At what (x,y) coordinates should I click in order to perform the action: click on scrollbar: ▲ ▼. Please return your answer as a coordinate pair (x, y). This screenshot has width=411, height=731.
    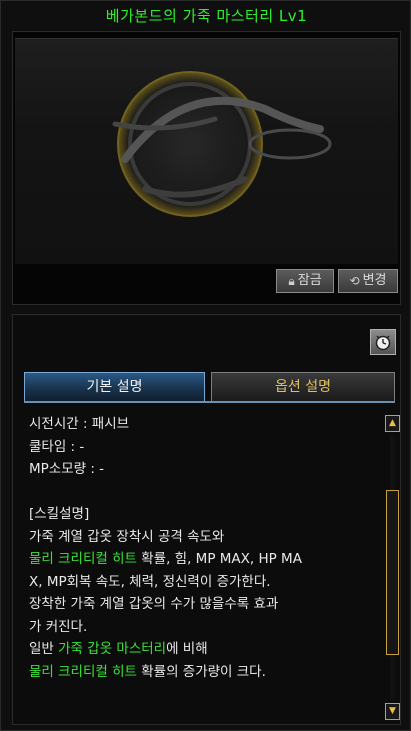
    Looking at the image, I should click on (392, 567).